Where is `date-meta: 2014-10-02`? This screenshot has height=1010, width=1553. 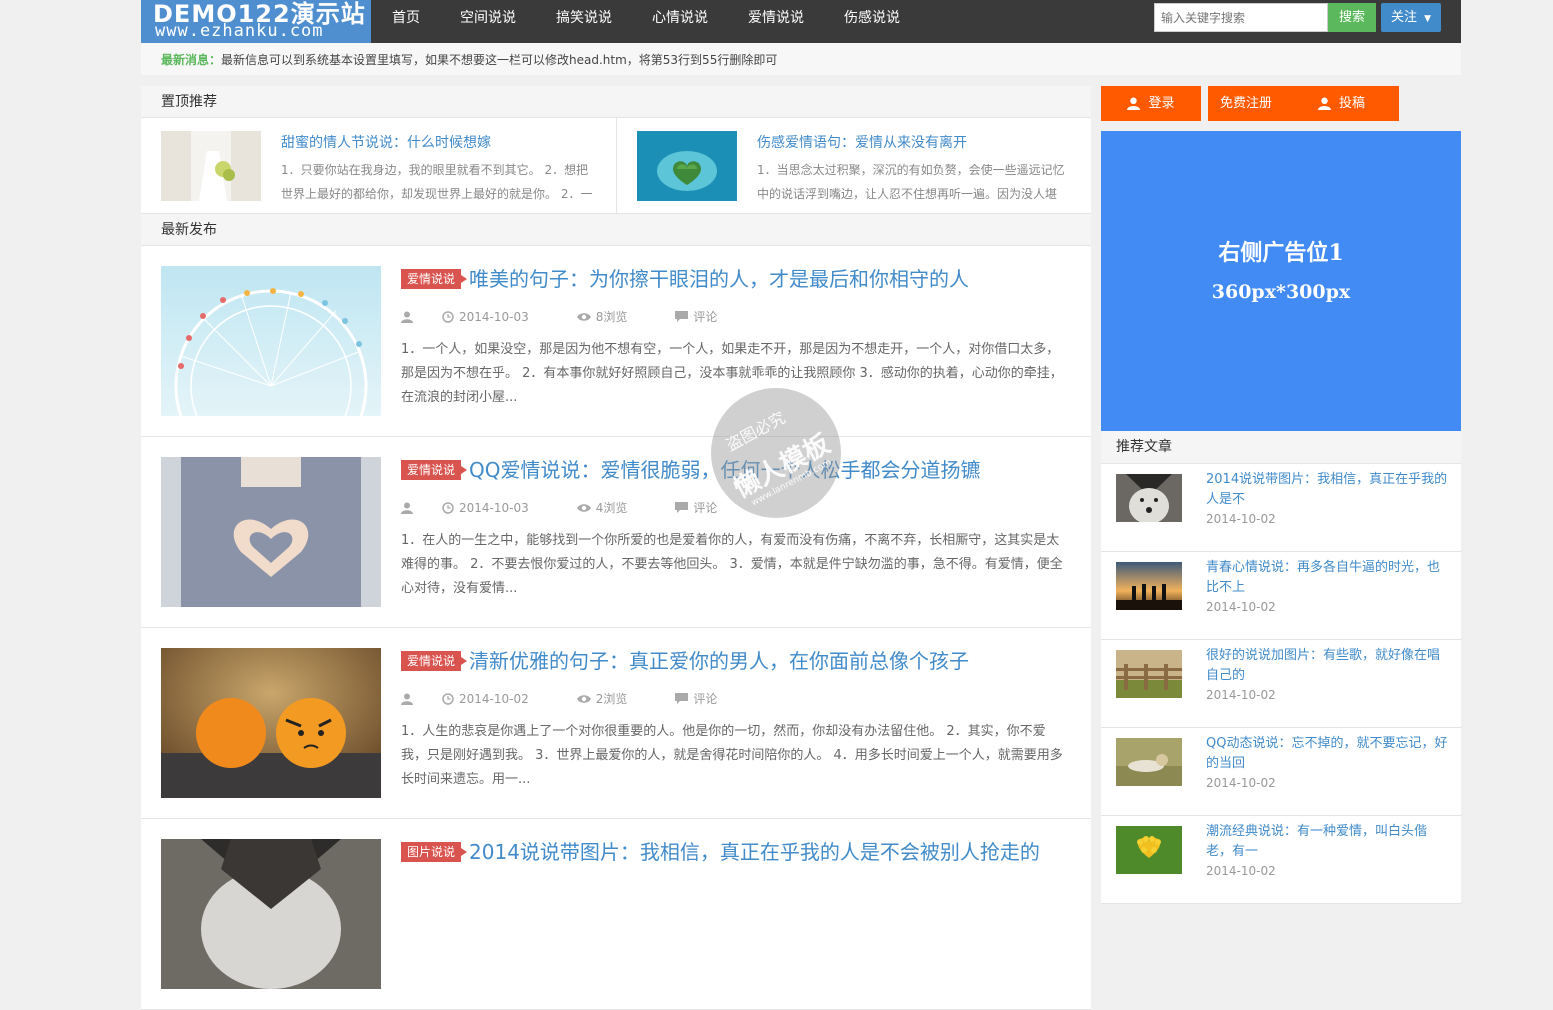
date-meta: 2014-10-02 is located at coordinates (497, 699).